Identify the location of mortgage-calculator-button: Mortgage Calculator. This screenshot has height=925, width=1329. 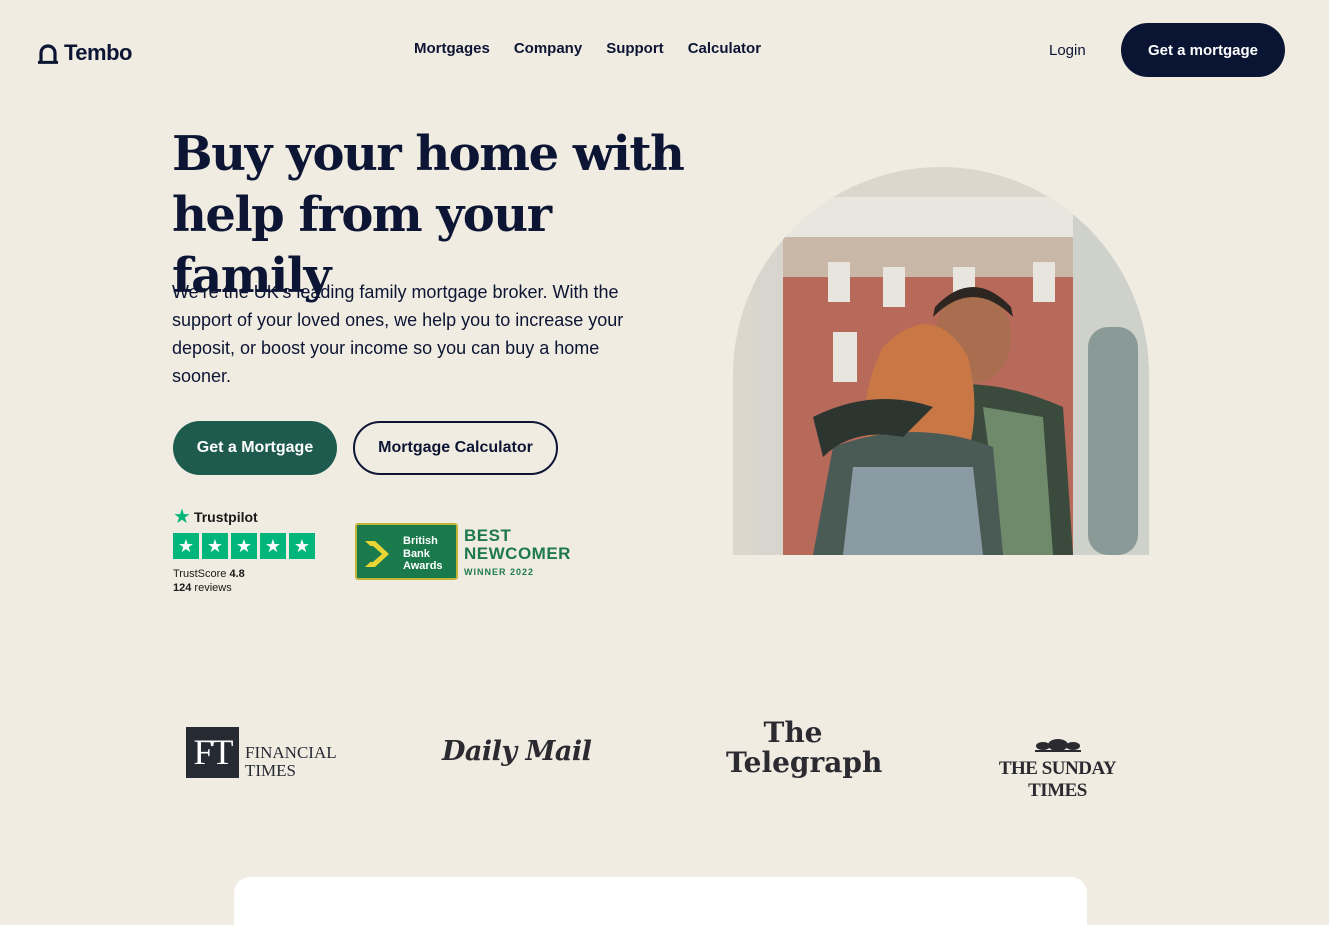
(455, 448).